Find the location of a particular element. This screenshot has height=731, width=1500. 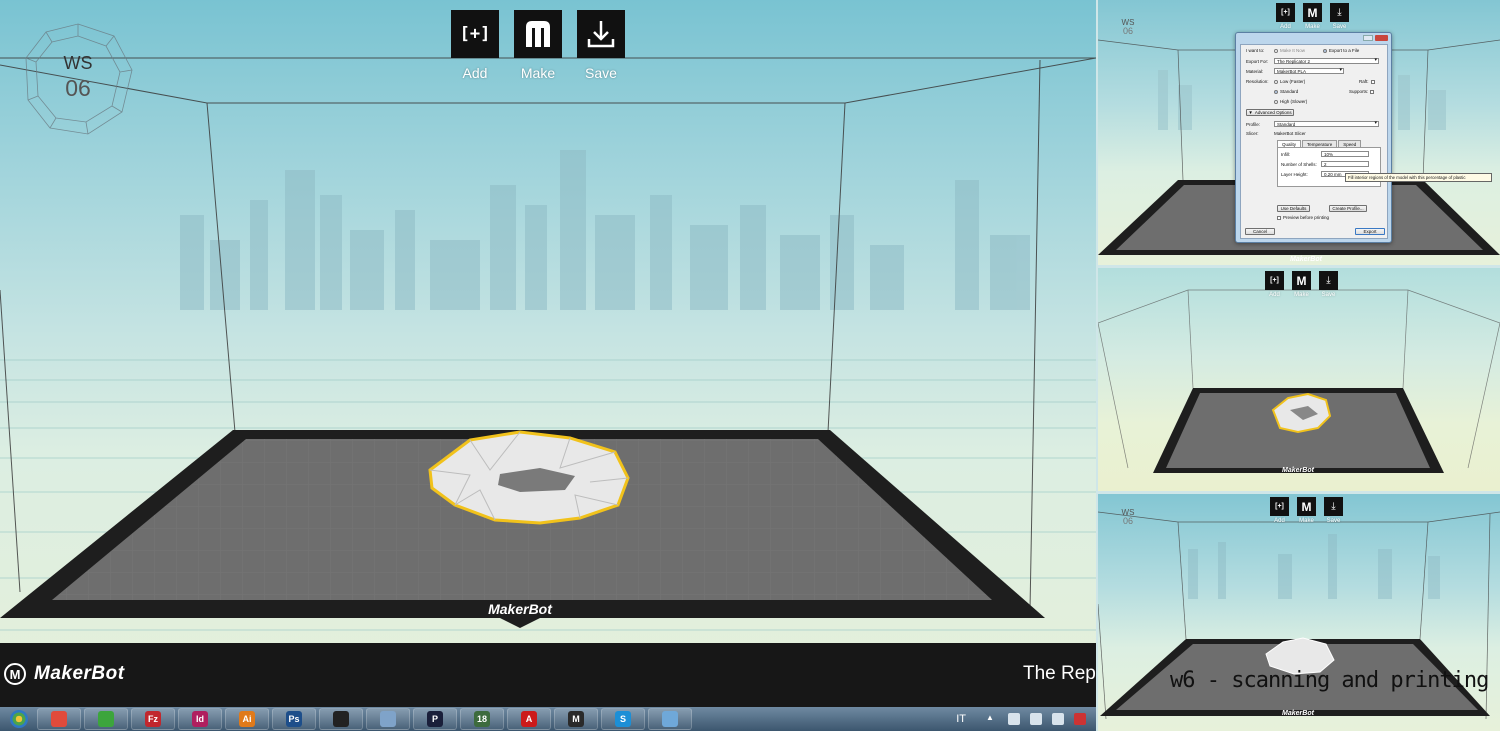

ws-number: 06 is located at coordinates (78, 88).